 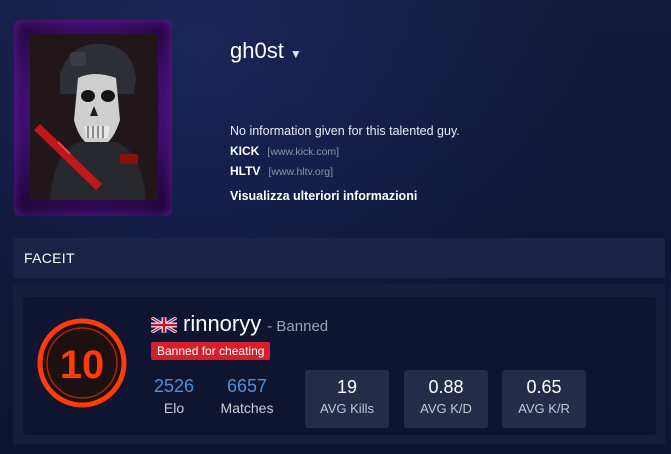 I want to click on stat-box-avg-kd: 0.88 AVG K/D, so click(x=446, y=399).